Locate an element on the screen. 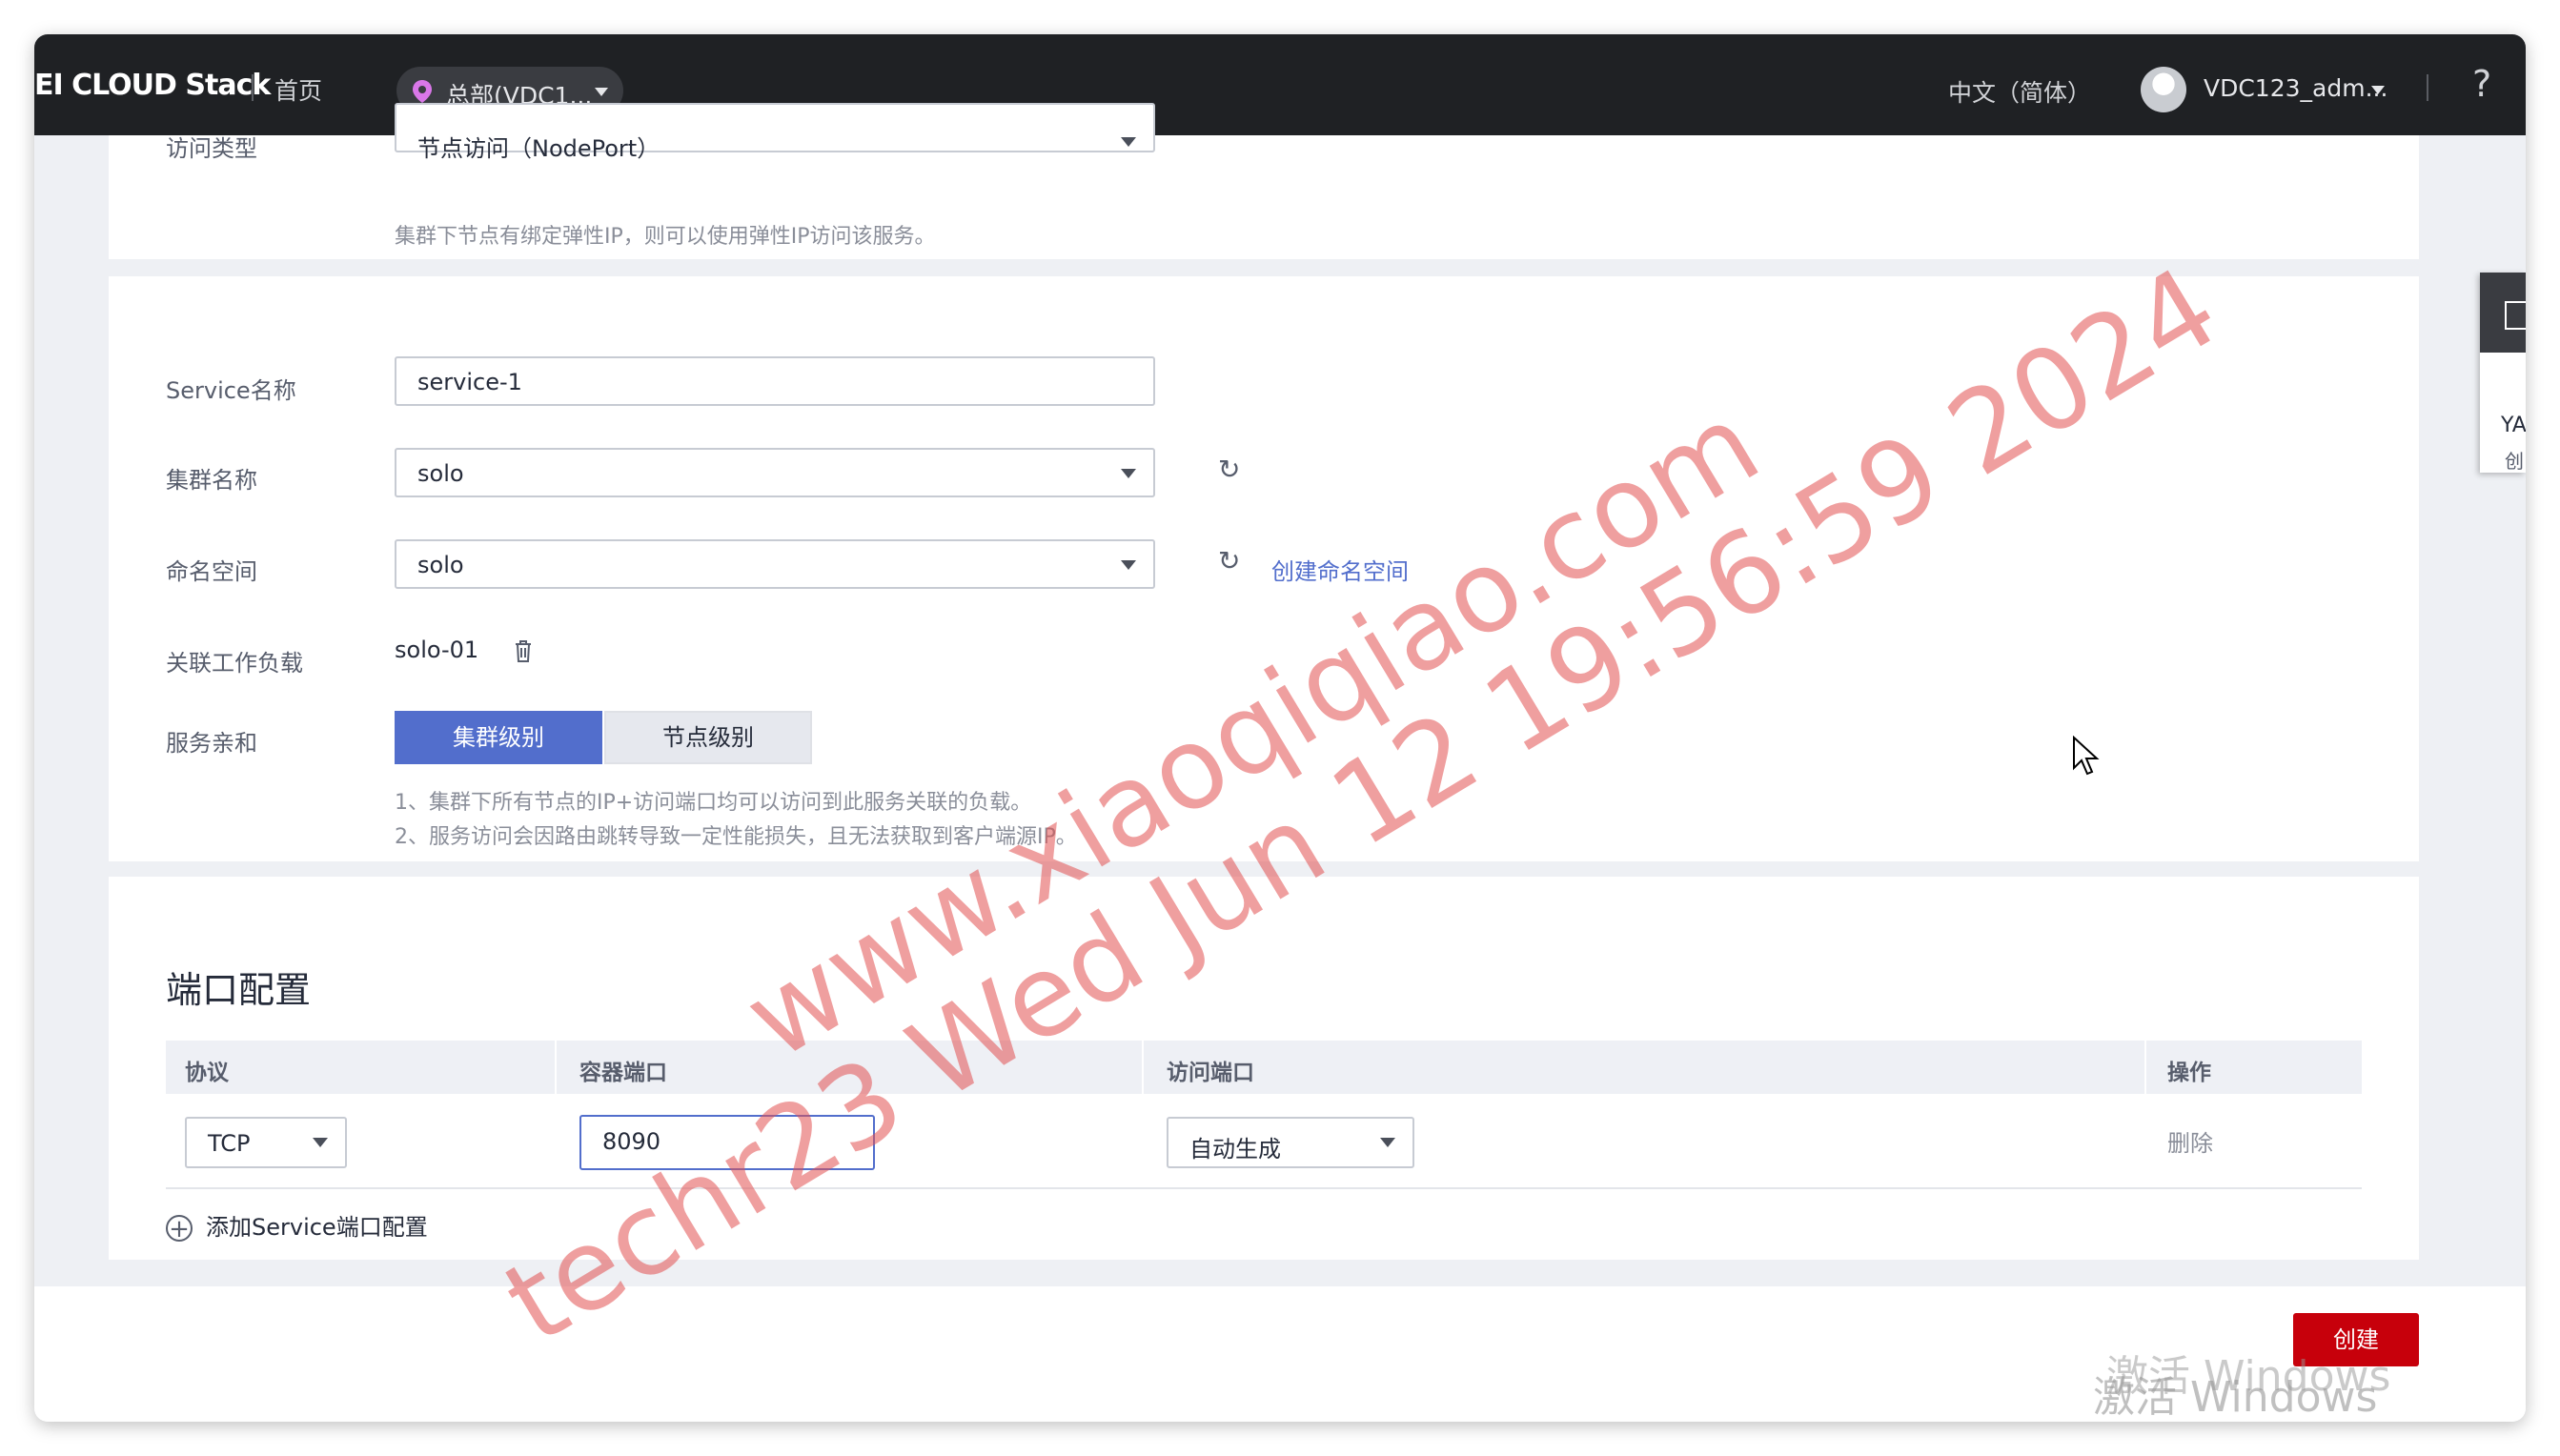 The height and width of the screenshot is (1456, 2560). affinity-node-level-button: 节点级别 is located at coordinates (708, 737).